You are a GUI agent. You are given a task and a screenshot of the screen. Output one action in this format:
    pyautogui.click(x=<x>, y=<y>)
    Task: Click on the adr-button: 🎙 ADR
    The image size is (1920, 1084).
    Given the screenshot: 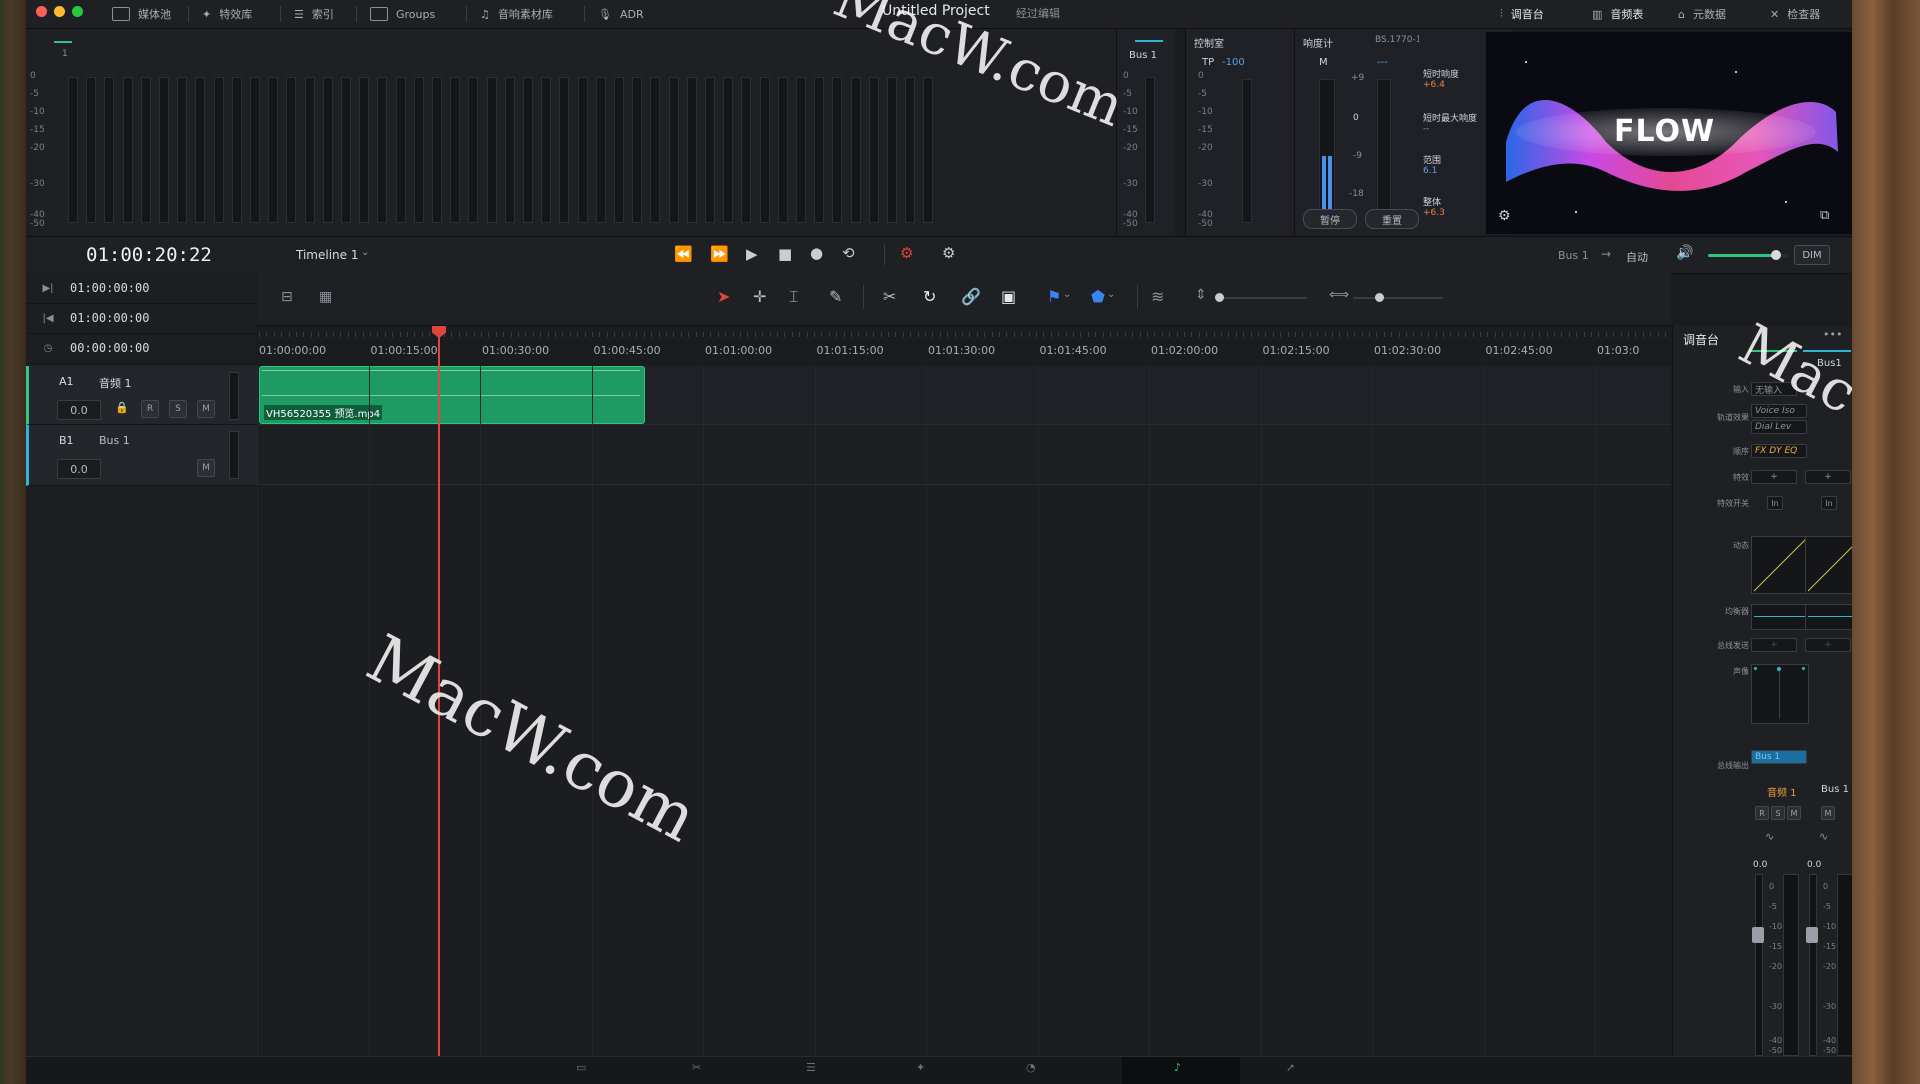 What is the action you would take?
    pyautogui.click(x=621, y=14)
    